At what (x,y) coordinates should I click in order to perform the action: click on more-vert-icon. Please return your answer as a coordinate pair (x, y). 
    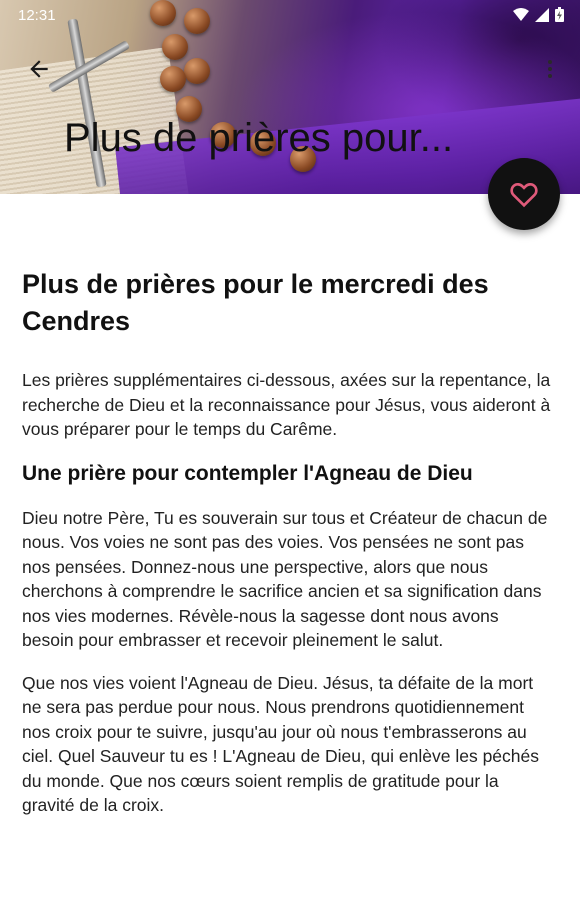
    Looking at the image, I should click on (550, 62).